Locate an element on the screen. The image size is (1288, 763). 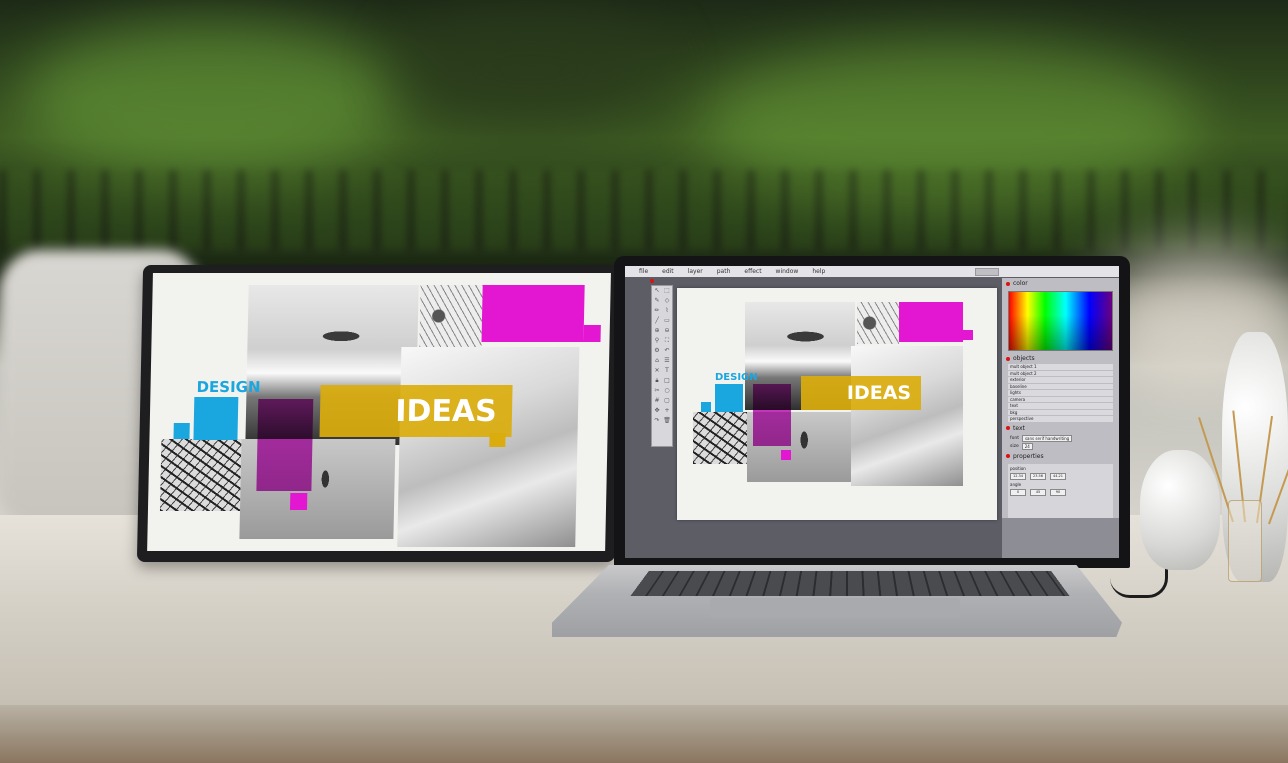
eraser-icon: ▭ is located at coordinates (667, 321).